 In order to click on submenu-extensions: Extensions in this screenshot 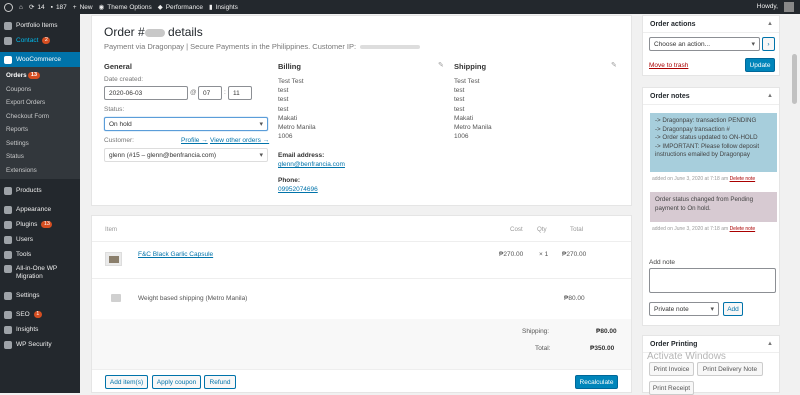, I will do `click(40, 171)`.